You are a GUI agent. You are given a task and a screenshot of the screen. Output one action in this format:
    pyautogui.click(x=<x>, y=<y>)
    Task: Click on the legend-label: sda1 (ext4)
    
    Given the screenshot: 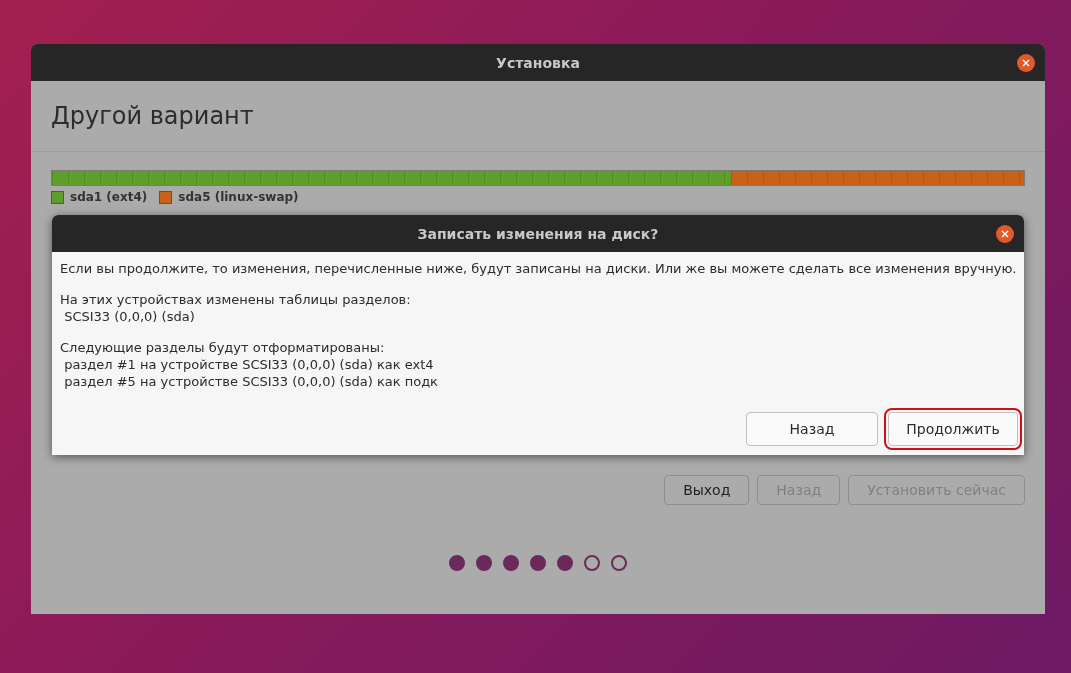 What is the action you would take?
    pyautogui.click(x=109, y=197)
    